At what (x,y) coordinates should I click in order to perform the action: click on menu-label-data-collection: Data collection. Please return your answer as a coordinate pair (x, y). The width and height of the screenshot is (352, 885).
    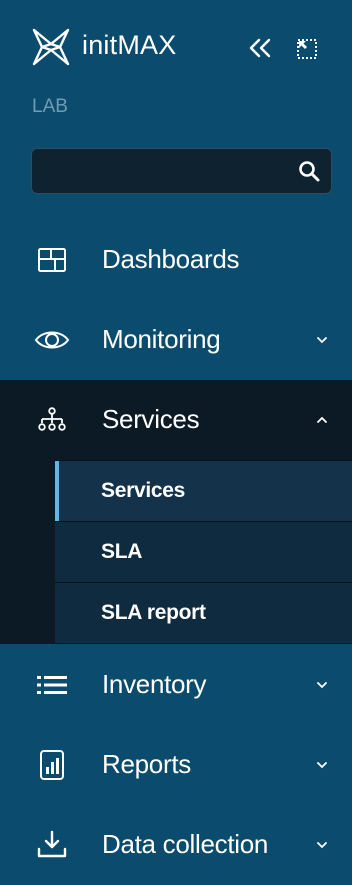
    Looking at the image, I should click on (185, 844).